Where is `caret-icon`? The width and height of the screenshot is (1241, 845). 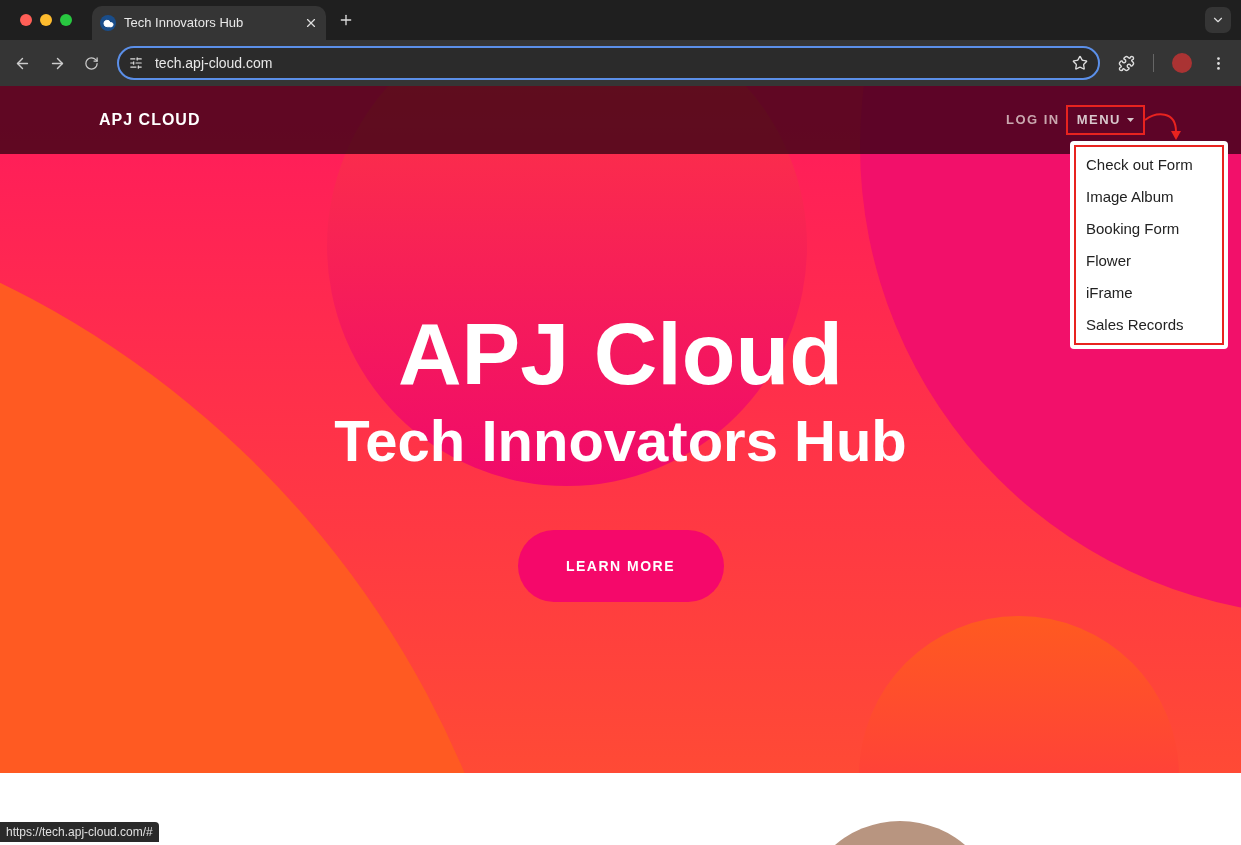 caret-icon is located at coordinates (1130, 120).